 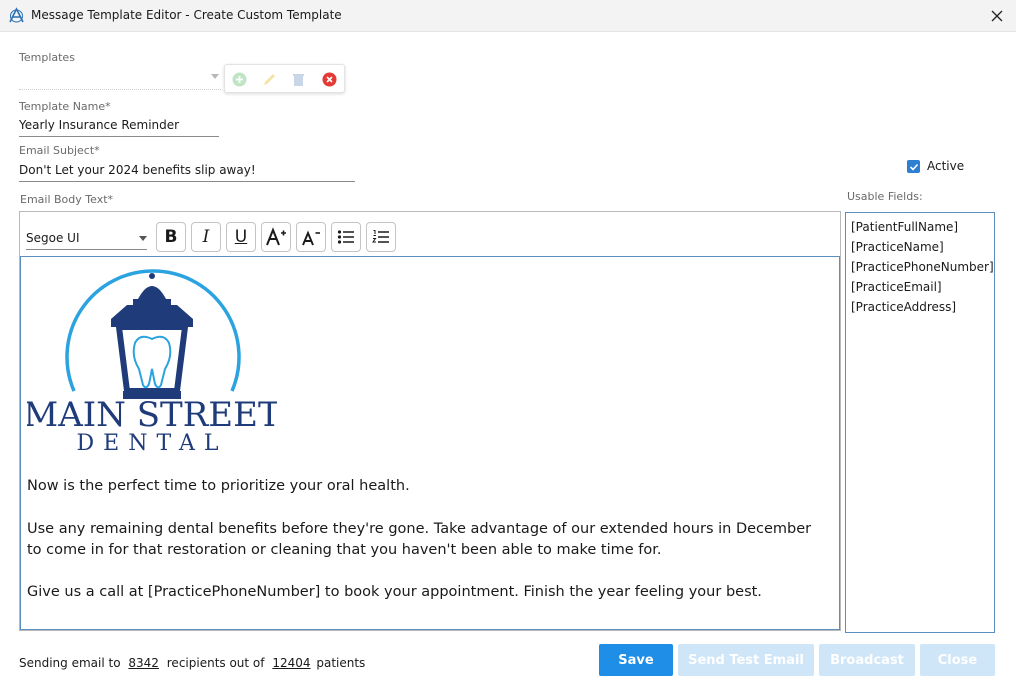 What do you see at coordinates (47, 57) in the screenshot?
I see `templates-label: Templates` at bounding box center [47, 57].